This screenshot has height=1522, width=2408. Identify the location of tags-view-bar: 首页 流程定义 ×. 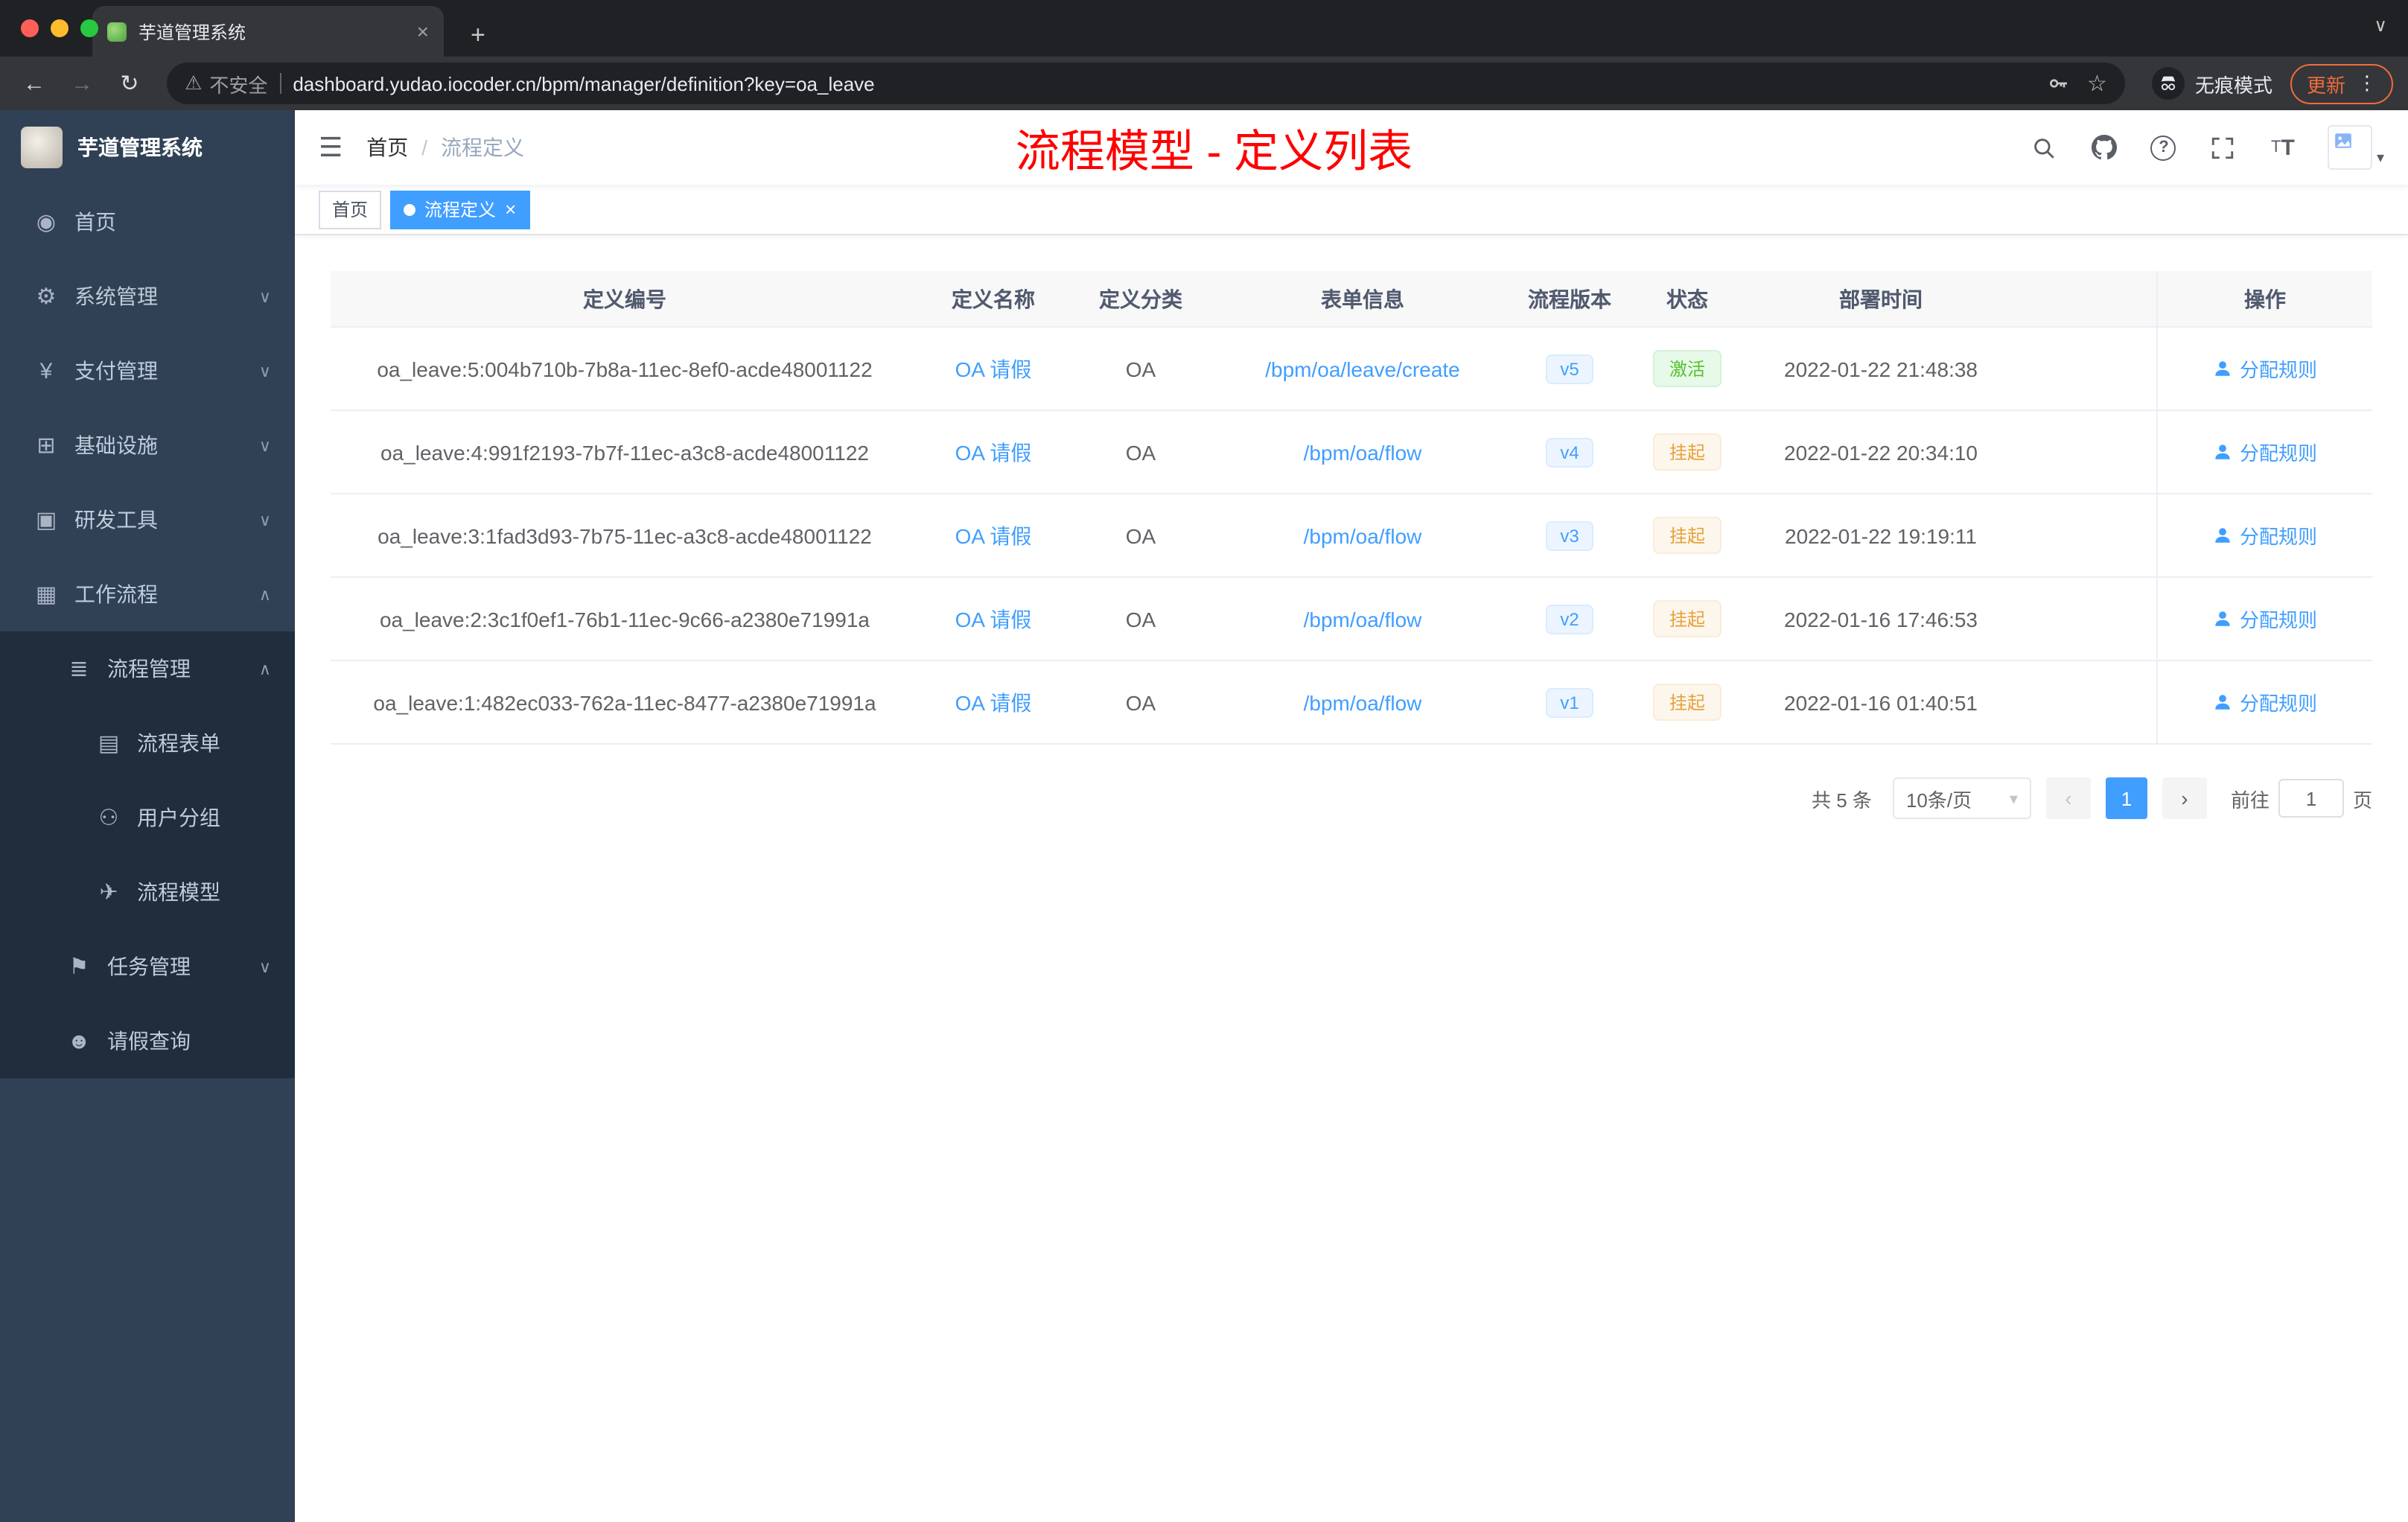
(1351, 210).